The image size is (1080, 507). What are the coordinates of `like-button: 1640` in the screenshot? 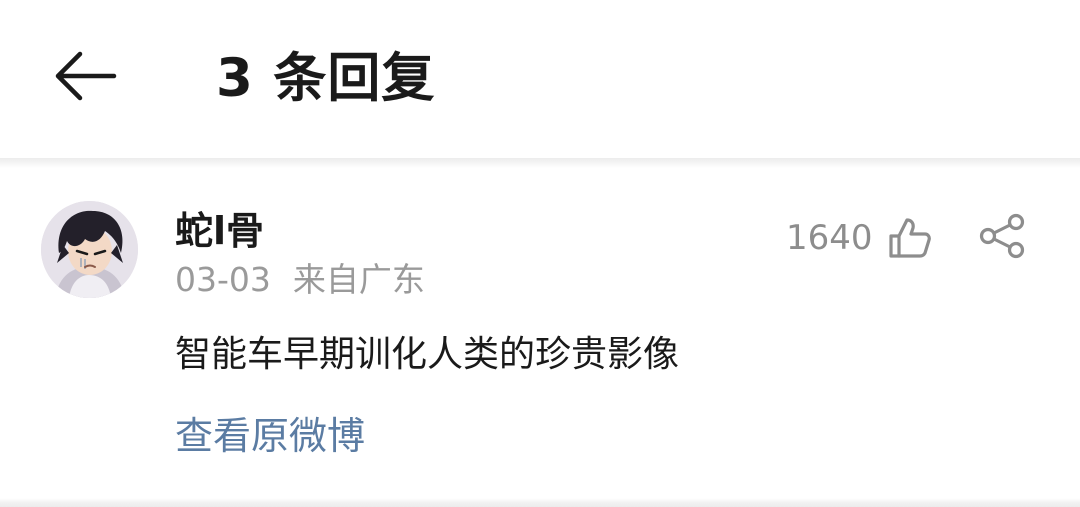 It's located at (859, 238).